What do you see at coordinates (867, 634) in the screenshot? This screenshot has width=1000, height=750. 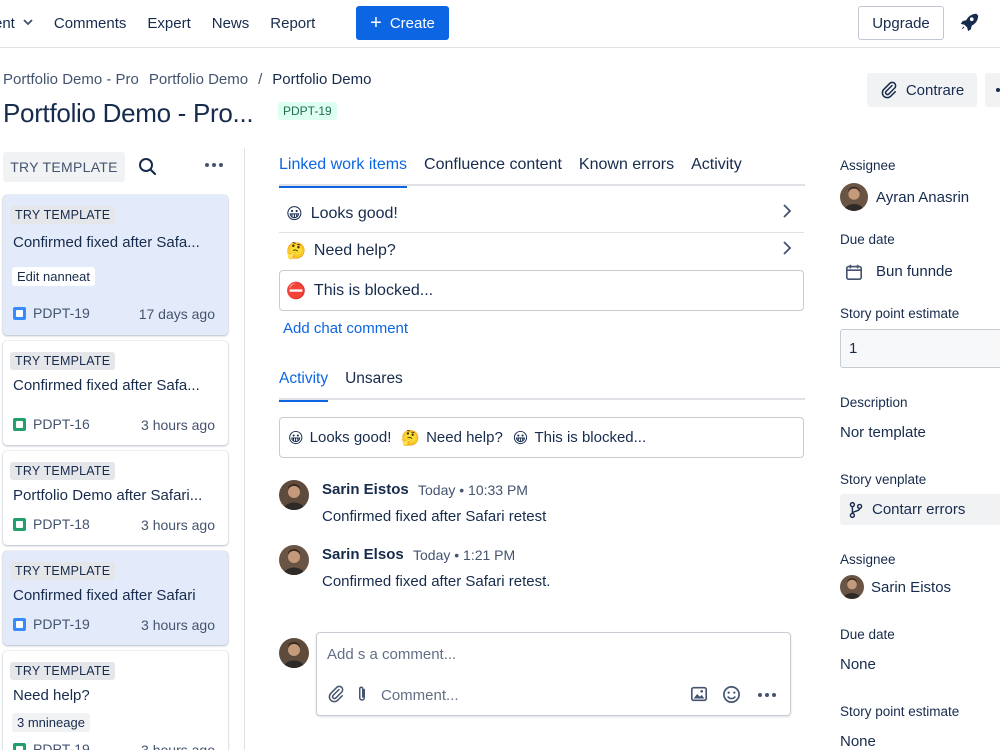 I see `due-date-label: Due date` at bounding box center [867, 634].